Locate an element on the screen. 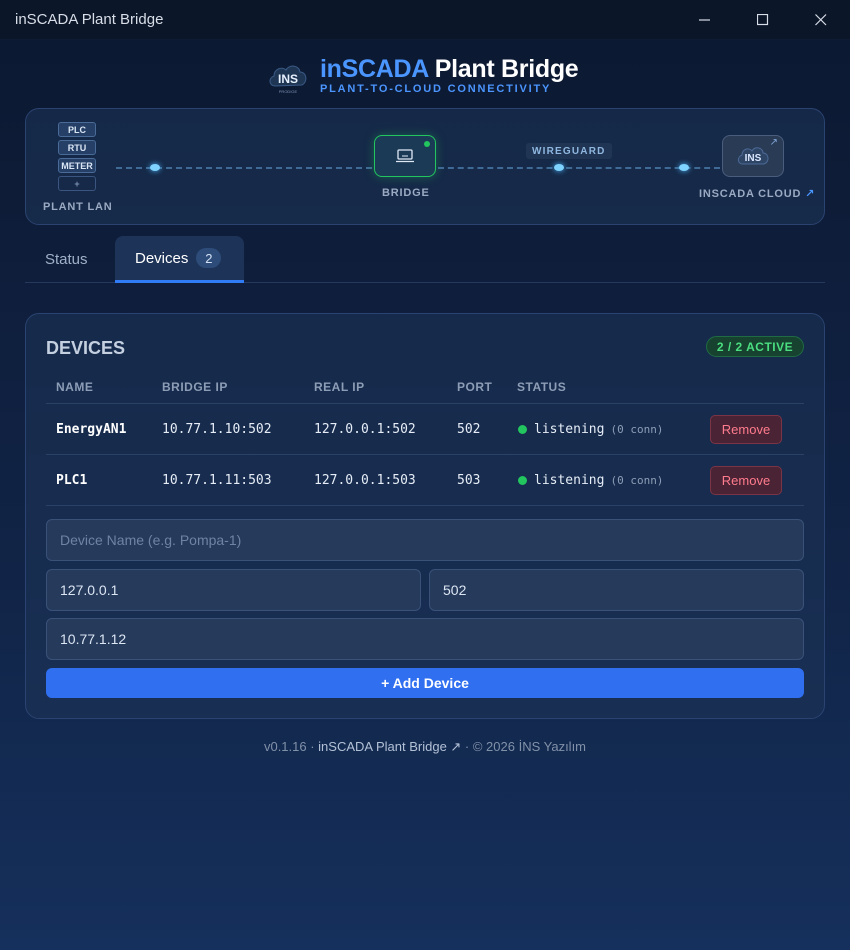 This screenshot has width=850, height=950. chip-meter: METER is located at coordinates (77, 165).